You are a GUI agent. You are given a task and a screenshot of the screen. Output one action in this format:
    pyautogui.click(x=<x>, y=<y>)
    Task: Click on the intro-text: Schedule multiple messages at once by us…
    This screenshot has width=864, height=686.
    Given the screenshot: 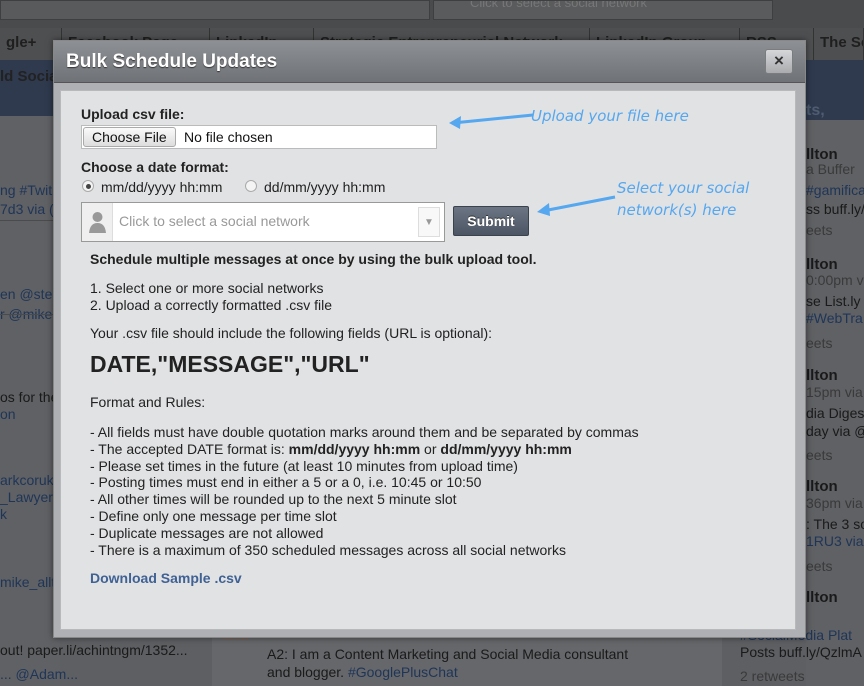 What is the action you would take?
    pyautogui.click(x=313, y=259)
    